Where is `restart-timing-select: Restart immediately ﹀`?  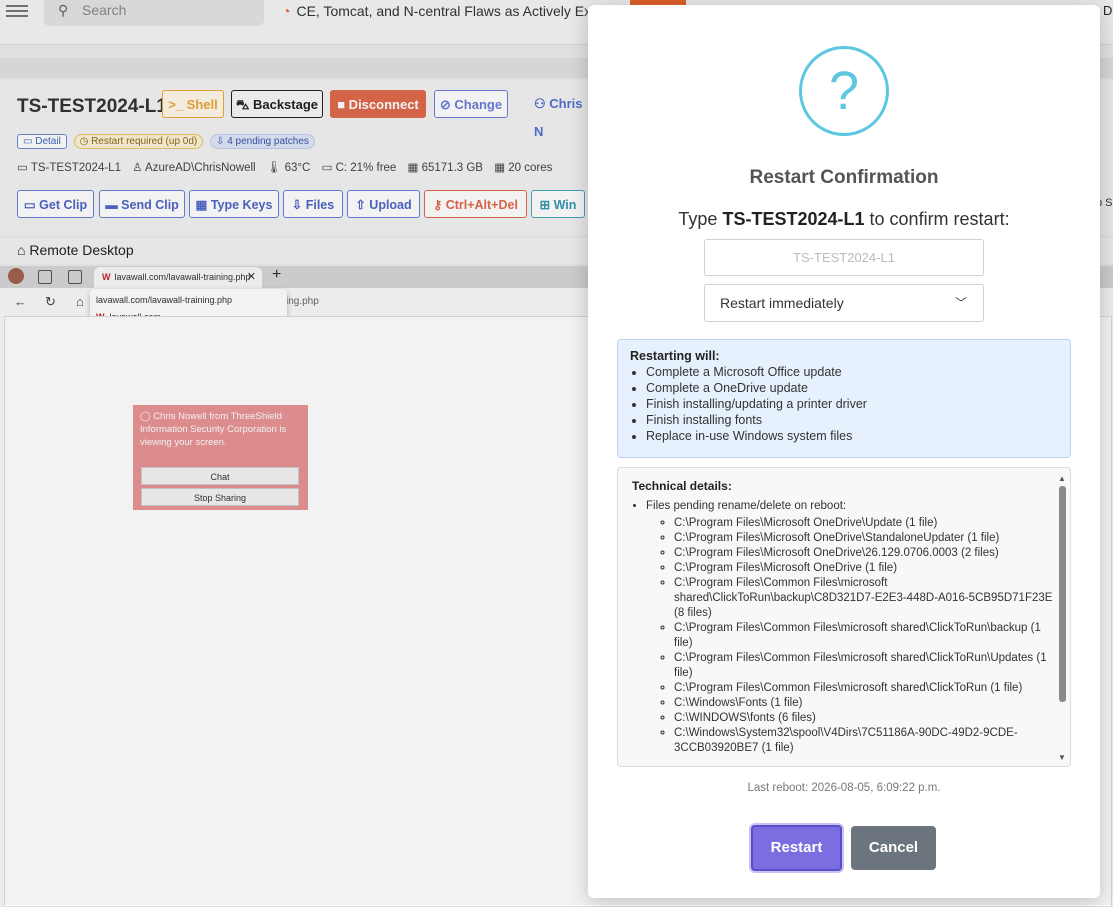 restart-timing-select: Restart immediately ﹀ is located at coordinates (844, 303).